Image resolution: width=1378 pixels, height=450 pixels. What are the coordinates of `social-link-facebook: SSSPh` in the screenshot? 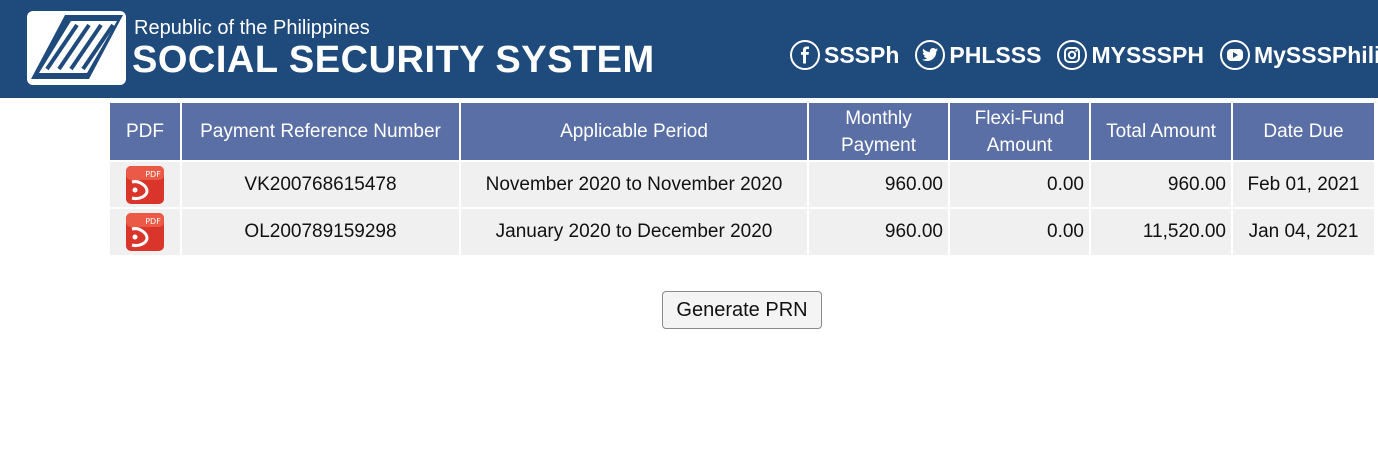 It's located at (844, 55).